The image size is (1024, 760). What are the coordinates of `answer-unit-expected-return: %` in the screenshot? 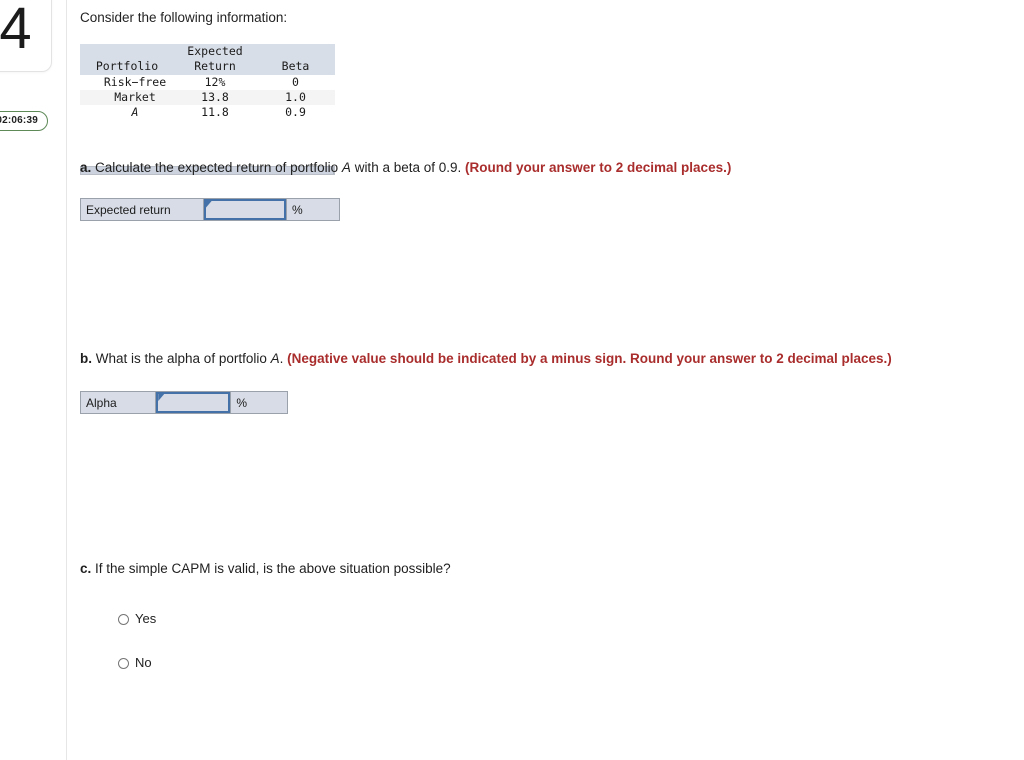 It's located at (312, 209).